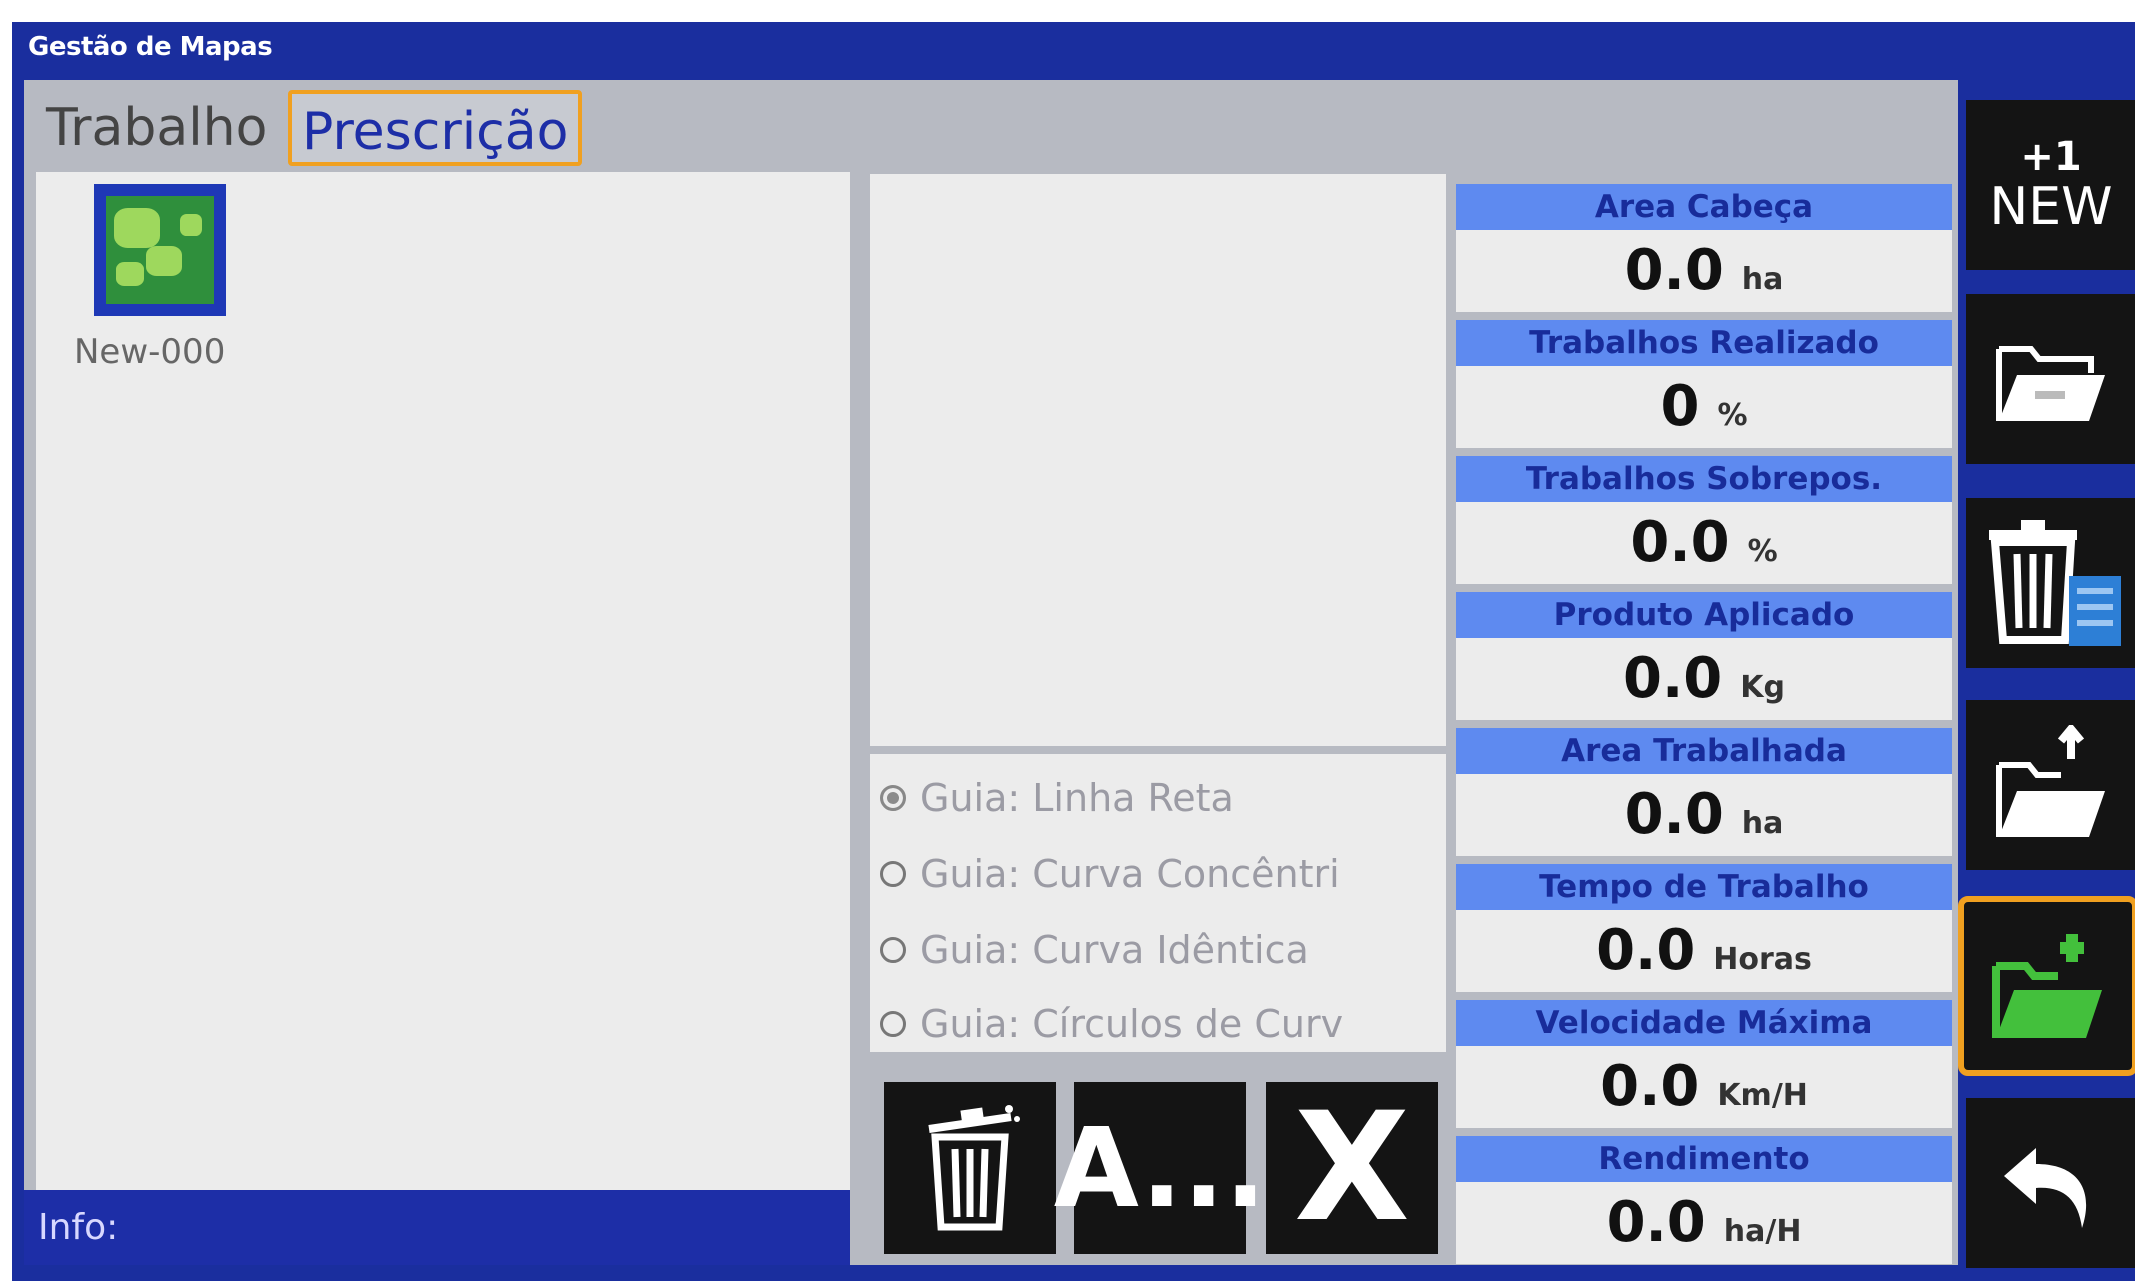  I want to click on stat-trabalhos-sobrepos: Trabalhos Sobrepos. 0.0%, so click(1704, 520).